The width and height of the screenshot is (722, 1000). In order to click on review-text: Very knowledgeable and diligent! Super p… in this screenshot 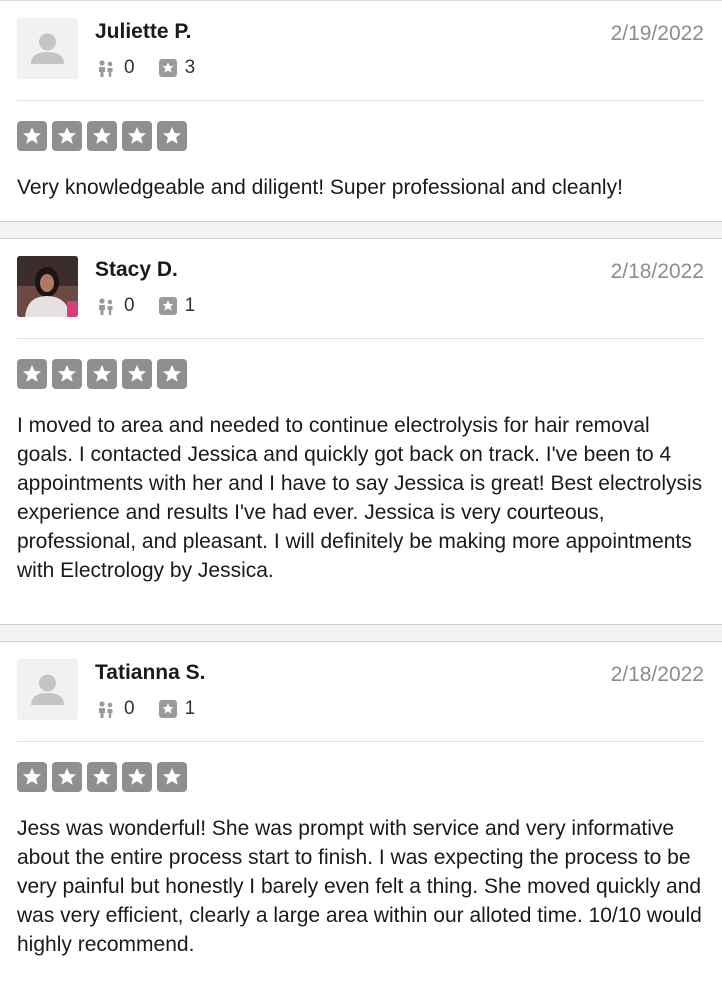, I will do `click(320, 187)`.